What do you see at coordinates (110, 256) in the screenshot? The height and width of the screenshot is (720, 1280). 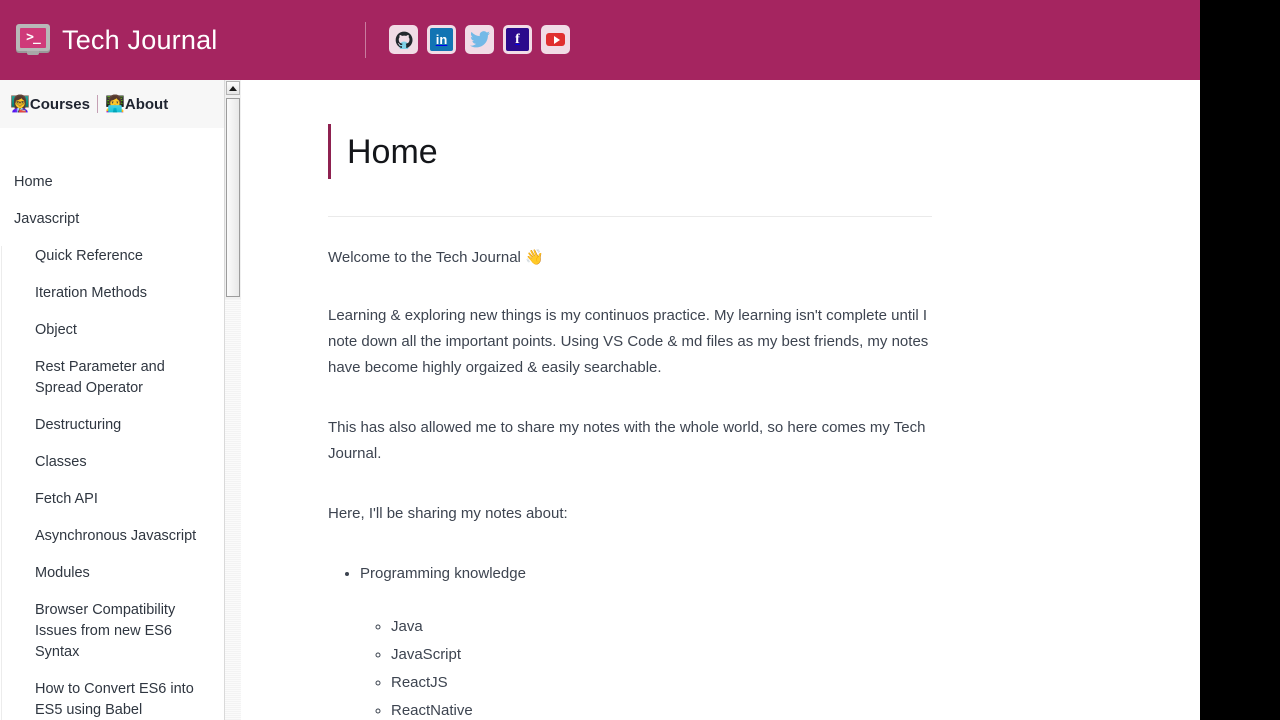 I see `sidebar-item-quick-reference: Quick Reference` at bounding box center [110, 256].